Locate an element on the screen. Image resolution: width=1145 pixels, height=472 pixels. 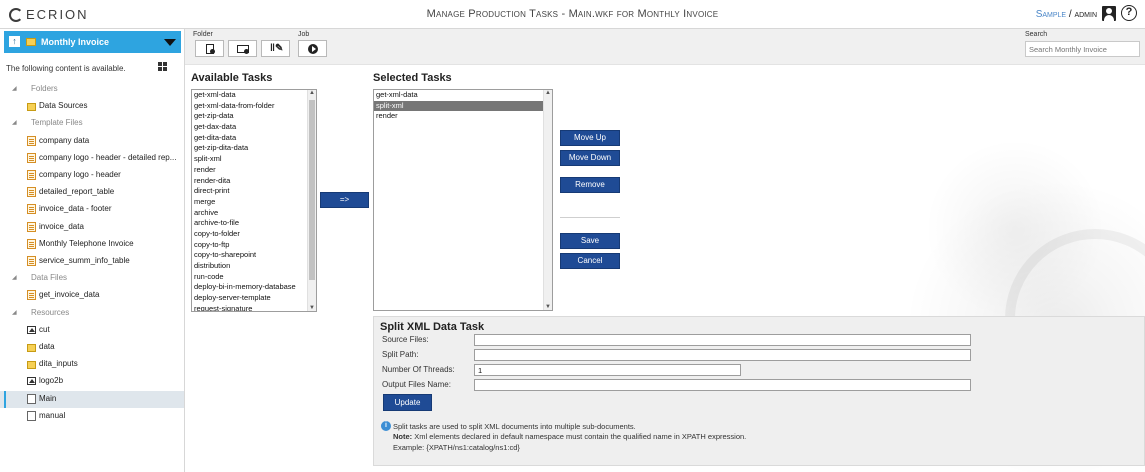
workflow-file-icon is located at coordinates (31, 398).